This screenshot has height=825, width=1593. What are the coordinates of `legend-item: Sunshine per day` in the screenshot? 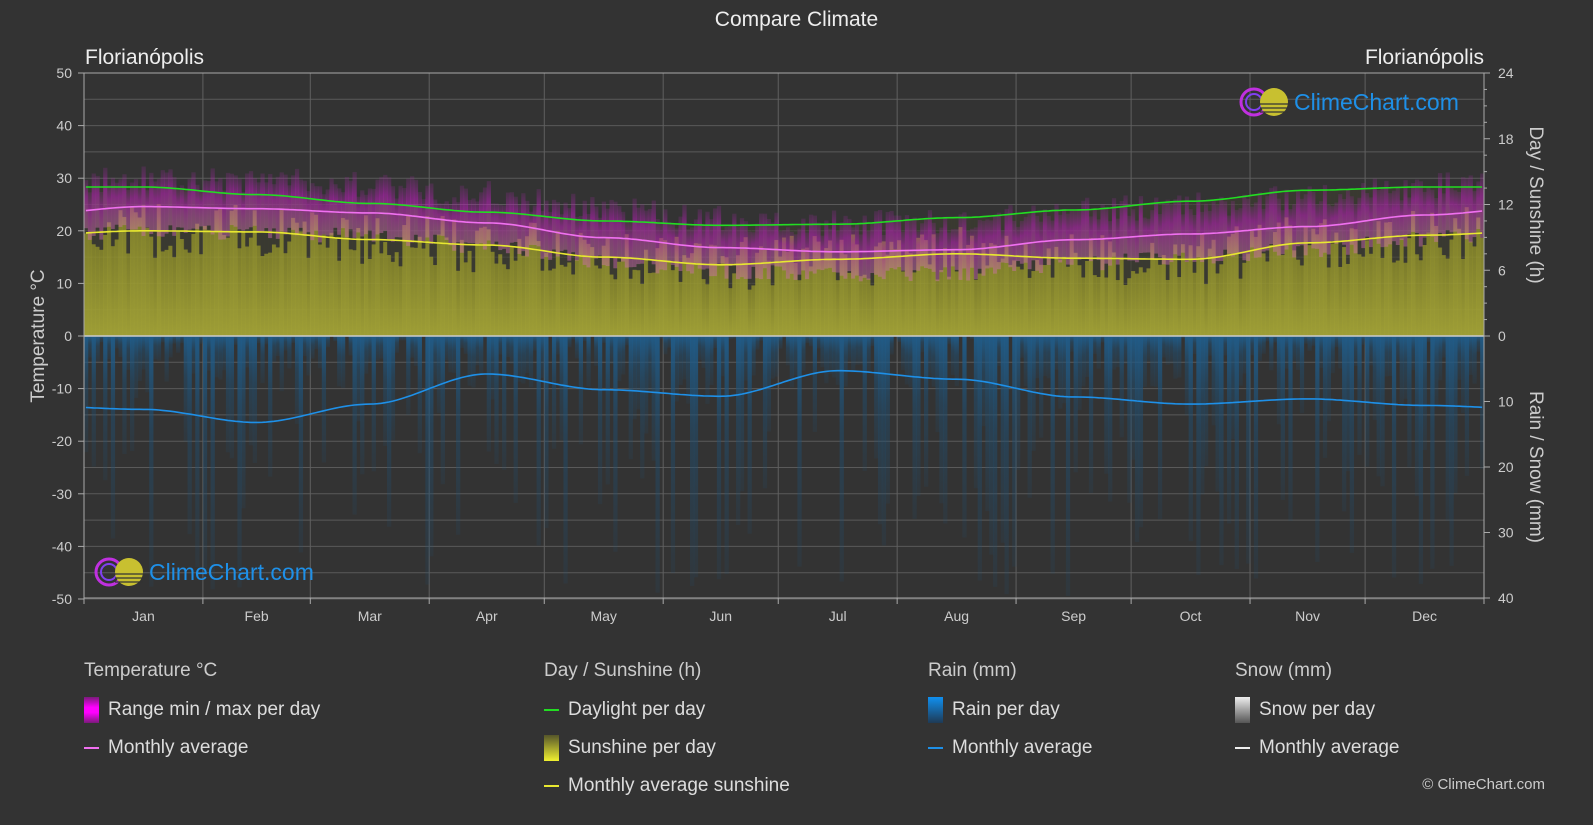 It's located at (667, 748).